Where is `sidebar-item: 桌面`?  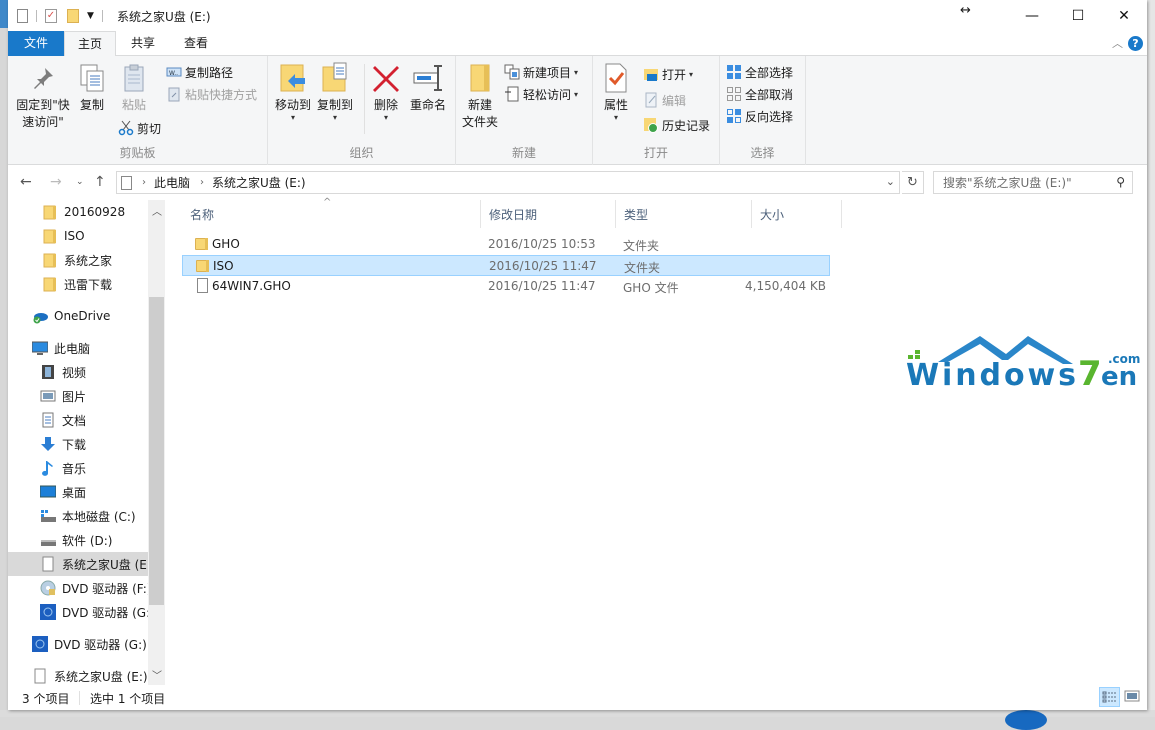
sidebar-item: 桌面 is located at coordinates (78, 492).